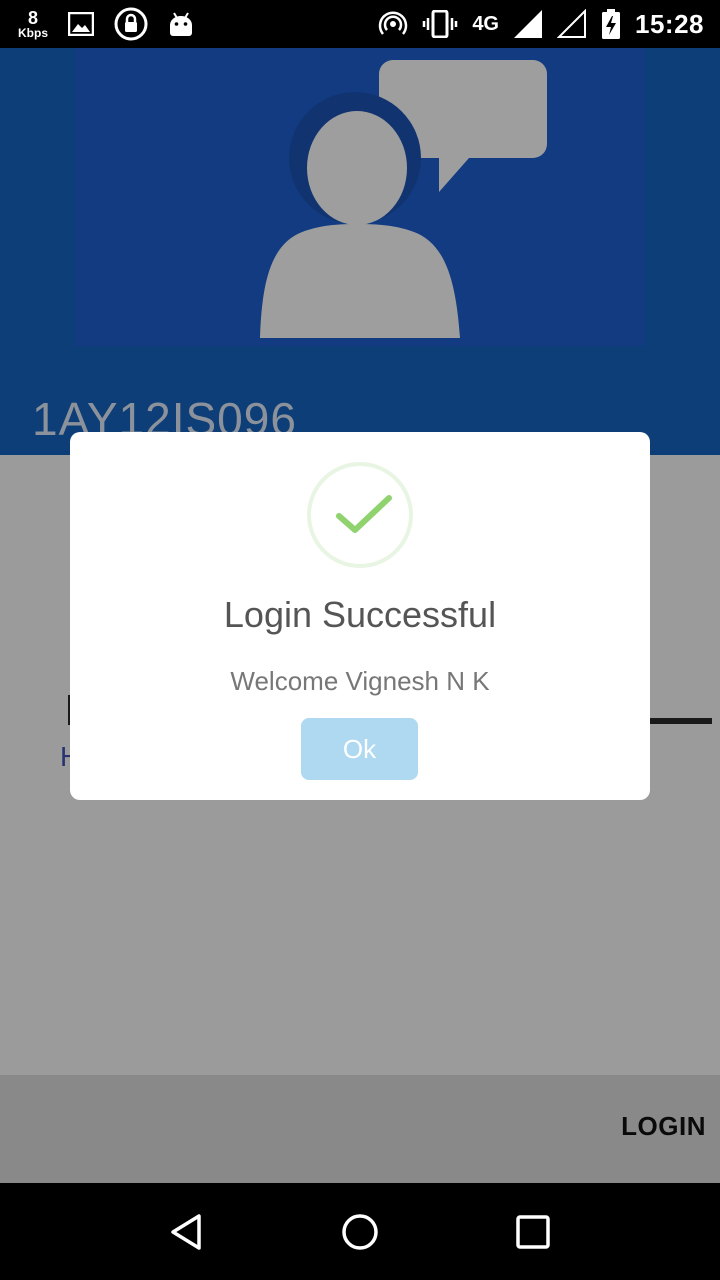 The width and height of the screenshot is (720, 1280). What do you see at coordinates (440, 24) in the screenshot?
I see `vibrate-icon` at bounding box center [440, 24].